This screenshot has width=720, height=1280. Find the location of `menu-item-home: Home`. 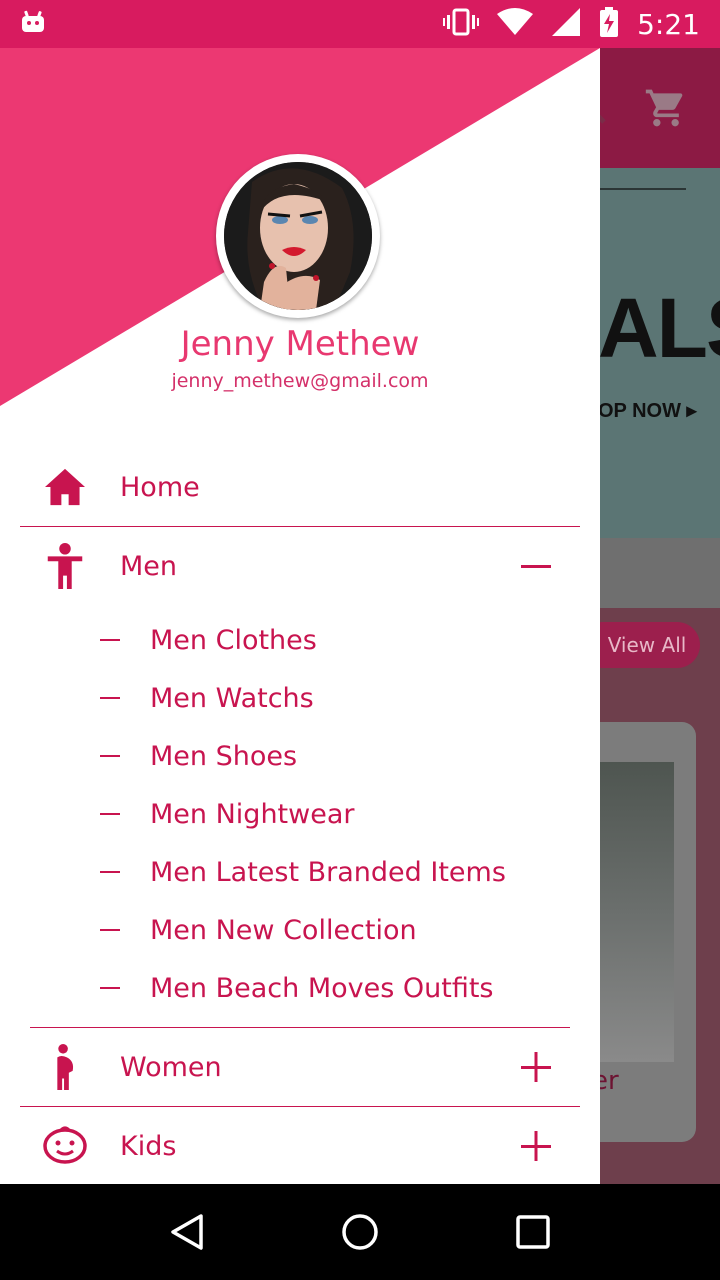

menu-item-home: Home is located at coordinates (300, 487).